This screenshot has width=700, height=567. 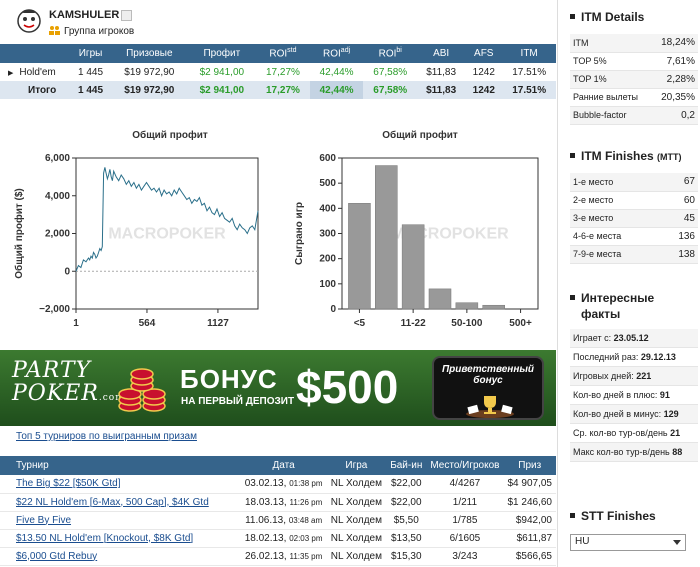 What do you see at coordinates (84, 15) in the screenshot?
I see `player-name: KAMSHULER` at bounding box center [84, 15].